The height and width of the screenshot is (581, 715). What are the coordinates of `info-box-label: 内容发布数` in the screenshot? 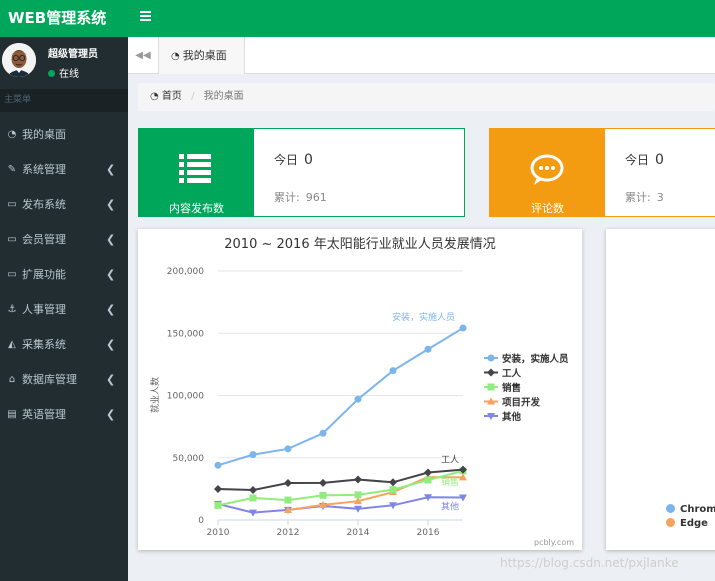 It's located at (196, 208).